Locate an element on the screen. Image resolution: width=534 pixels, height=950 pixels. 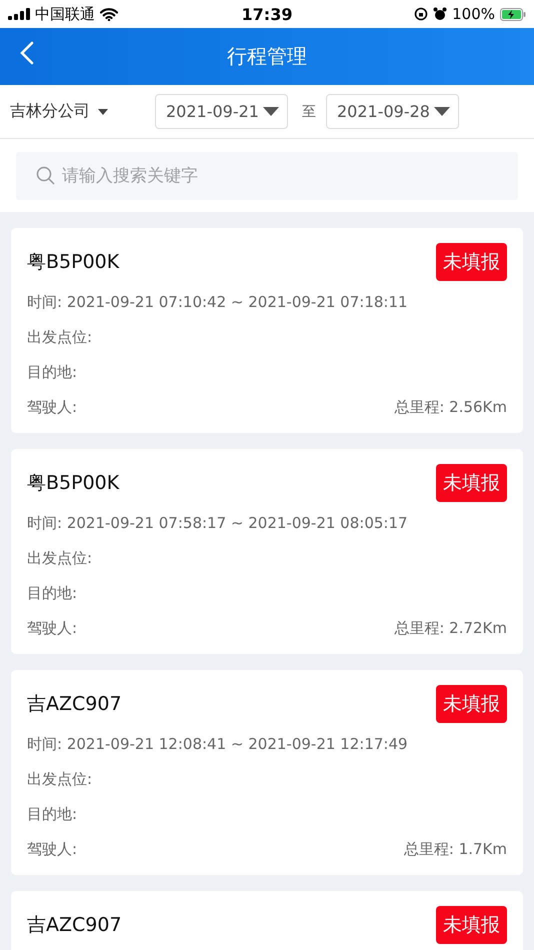
battery-charging-icon is located at coordinates (513, 14).